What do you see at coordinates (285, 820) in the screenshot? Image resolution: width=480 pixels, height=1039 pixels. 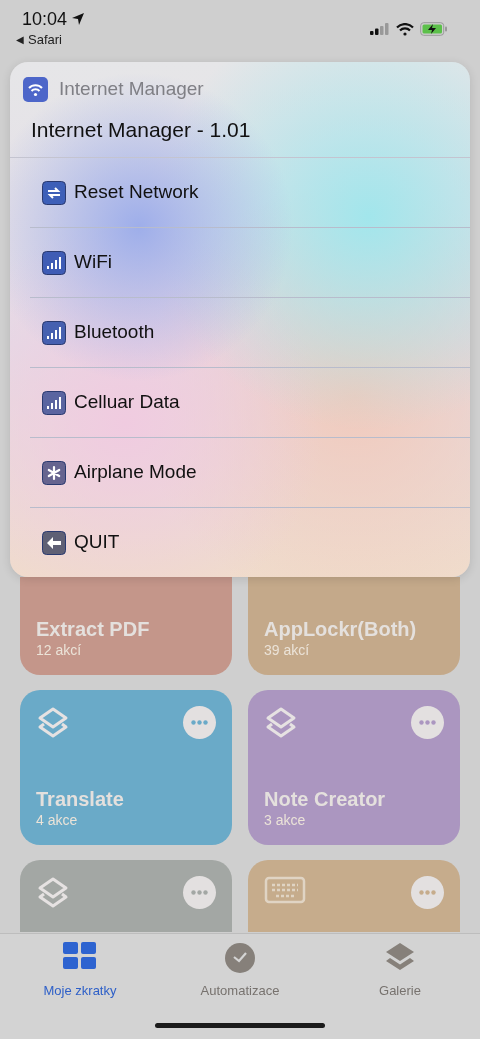 I see `action-count: 3 akce` at bounding box center [285, 820].